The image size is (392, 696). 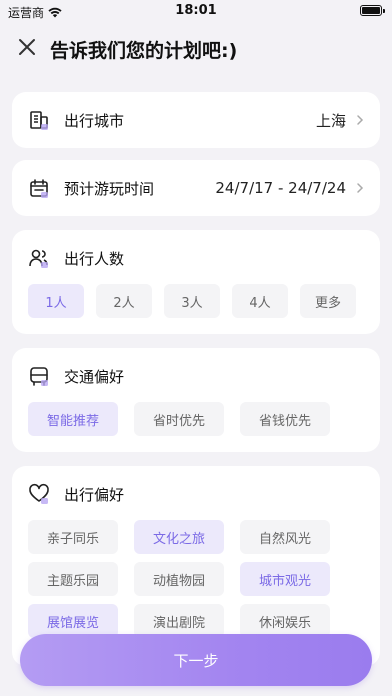 I want to click on city-row: 出行城市 上海, so click(x=196, y=120).